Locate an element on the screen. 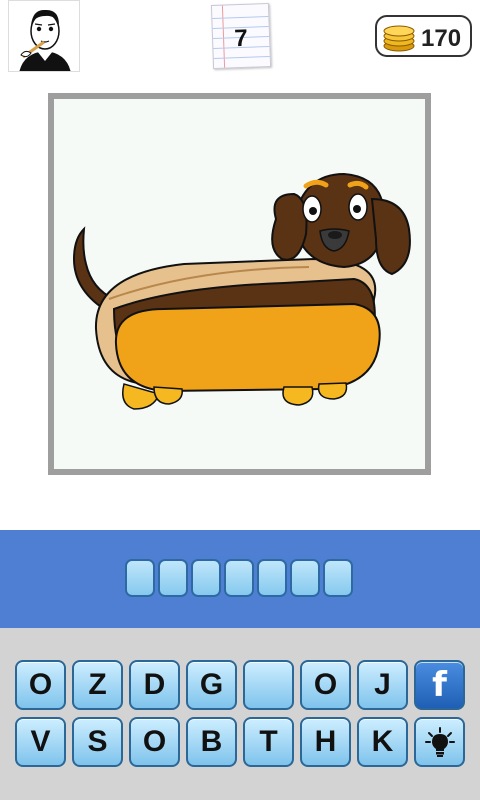 This screenshot has height=800, width=480. top-bar: 7 170 is located at coordinates (240, 36).